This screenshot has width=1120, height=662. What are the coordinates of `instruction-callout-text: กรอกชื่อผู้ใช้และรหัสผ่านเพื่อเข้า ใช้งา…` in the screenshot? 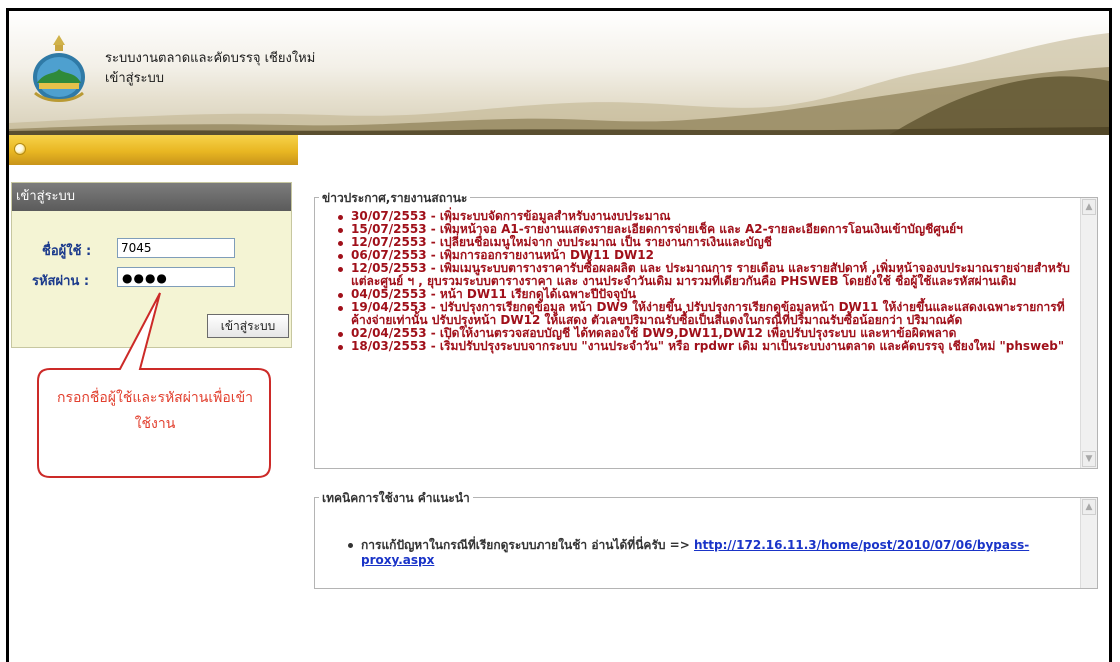 It's located at (155, 411).